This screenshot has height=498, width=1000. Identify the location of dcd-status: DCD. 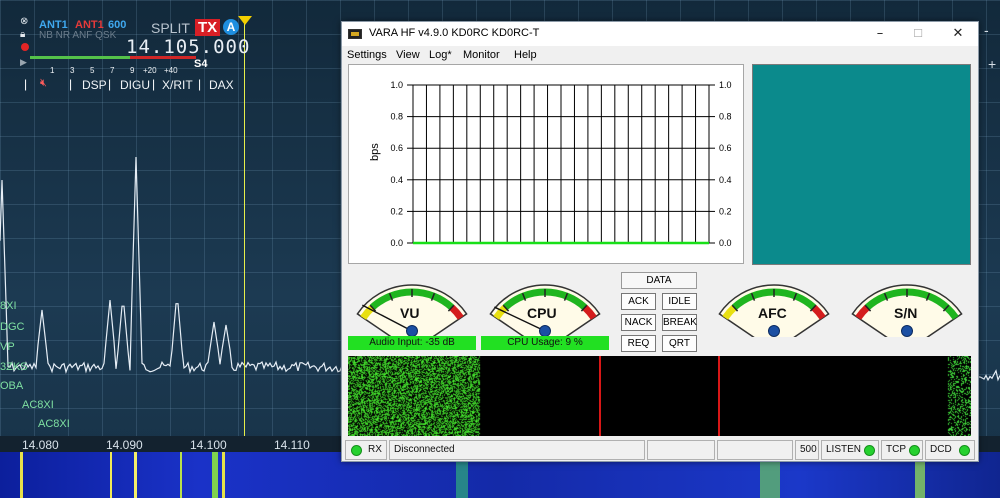
(950, 450).